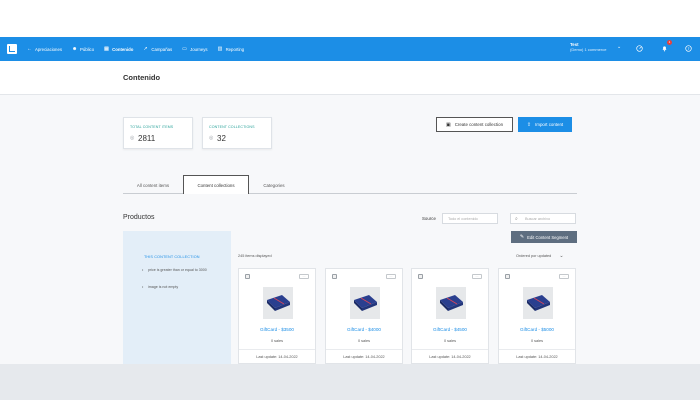 The height and width of the screenshot is (400, 700). What do you see at coordinates (184, 49) in the screenshot?
I see `journey-icon: ▭` at bounding box center [184, 49].